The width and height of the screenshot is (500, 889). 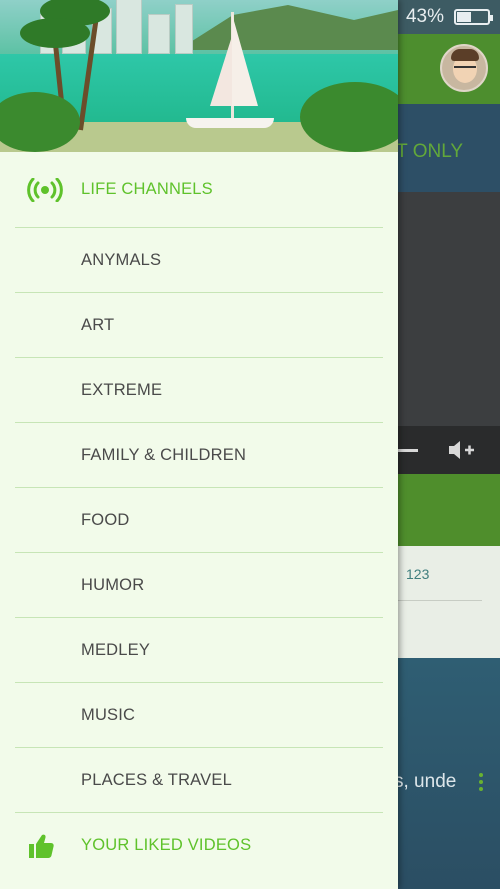 I want to click on view-count: 123, so click(x=418, y=574).